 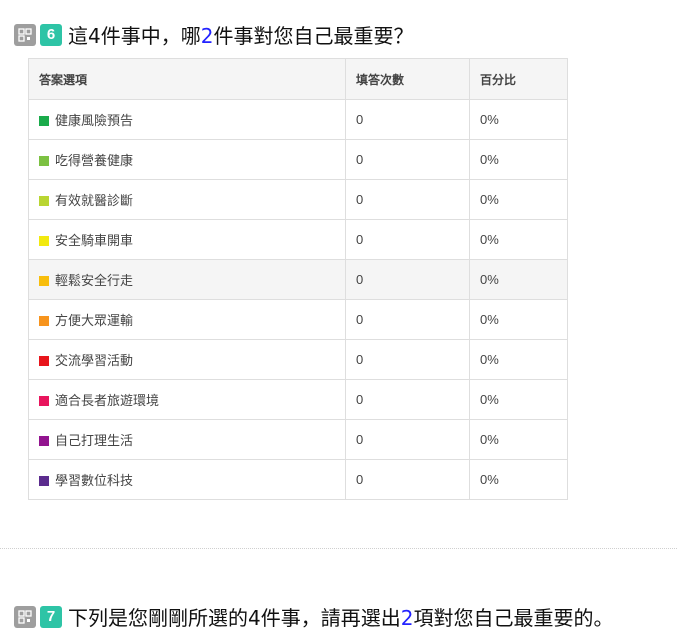 What do you see at coordinates (107, 401) in the screenshot?
I see `answer-option-label: 適合長者旅遊環境` at bounding box center [107, 401].